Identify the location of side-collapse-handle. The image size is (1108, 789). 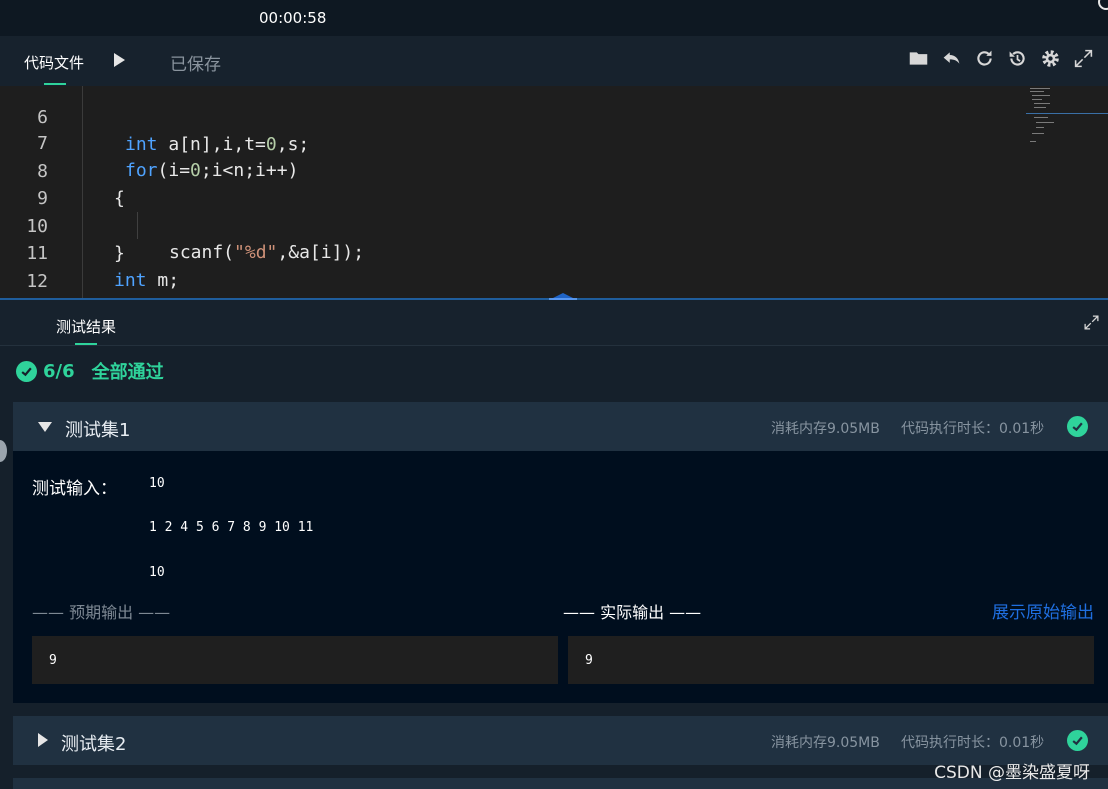
(3, 451).